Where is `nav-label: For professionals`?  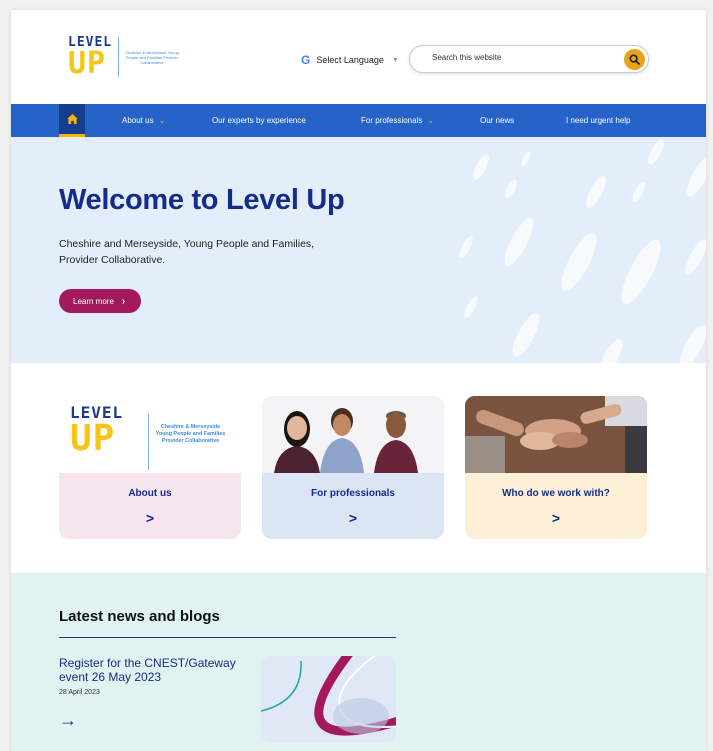 nav-label: For professionals is located at coordinates (392, 120).